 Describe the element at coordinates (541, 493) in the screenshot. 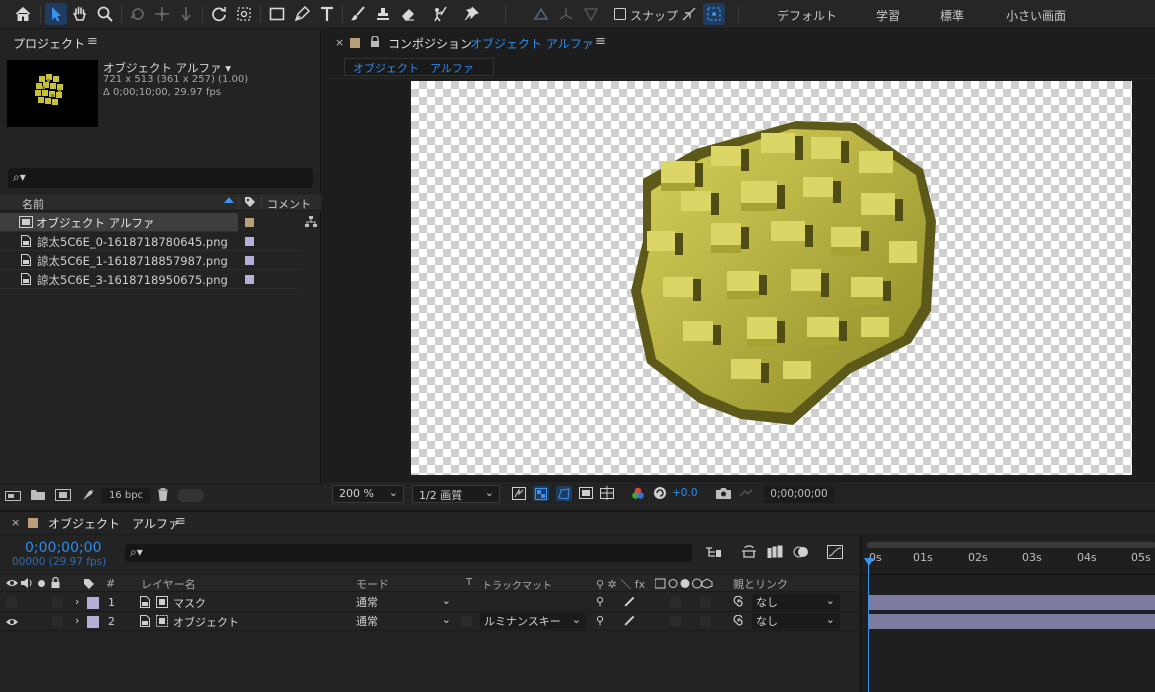

I see `transparency-grid-icon` at that location.